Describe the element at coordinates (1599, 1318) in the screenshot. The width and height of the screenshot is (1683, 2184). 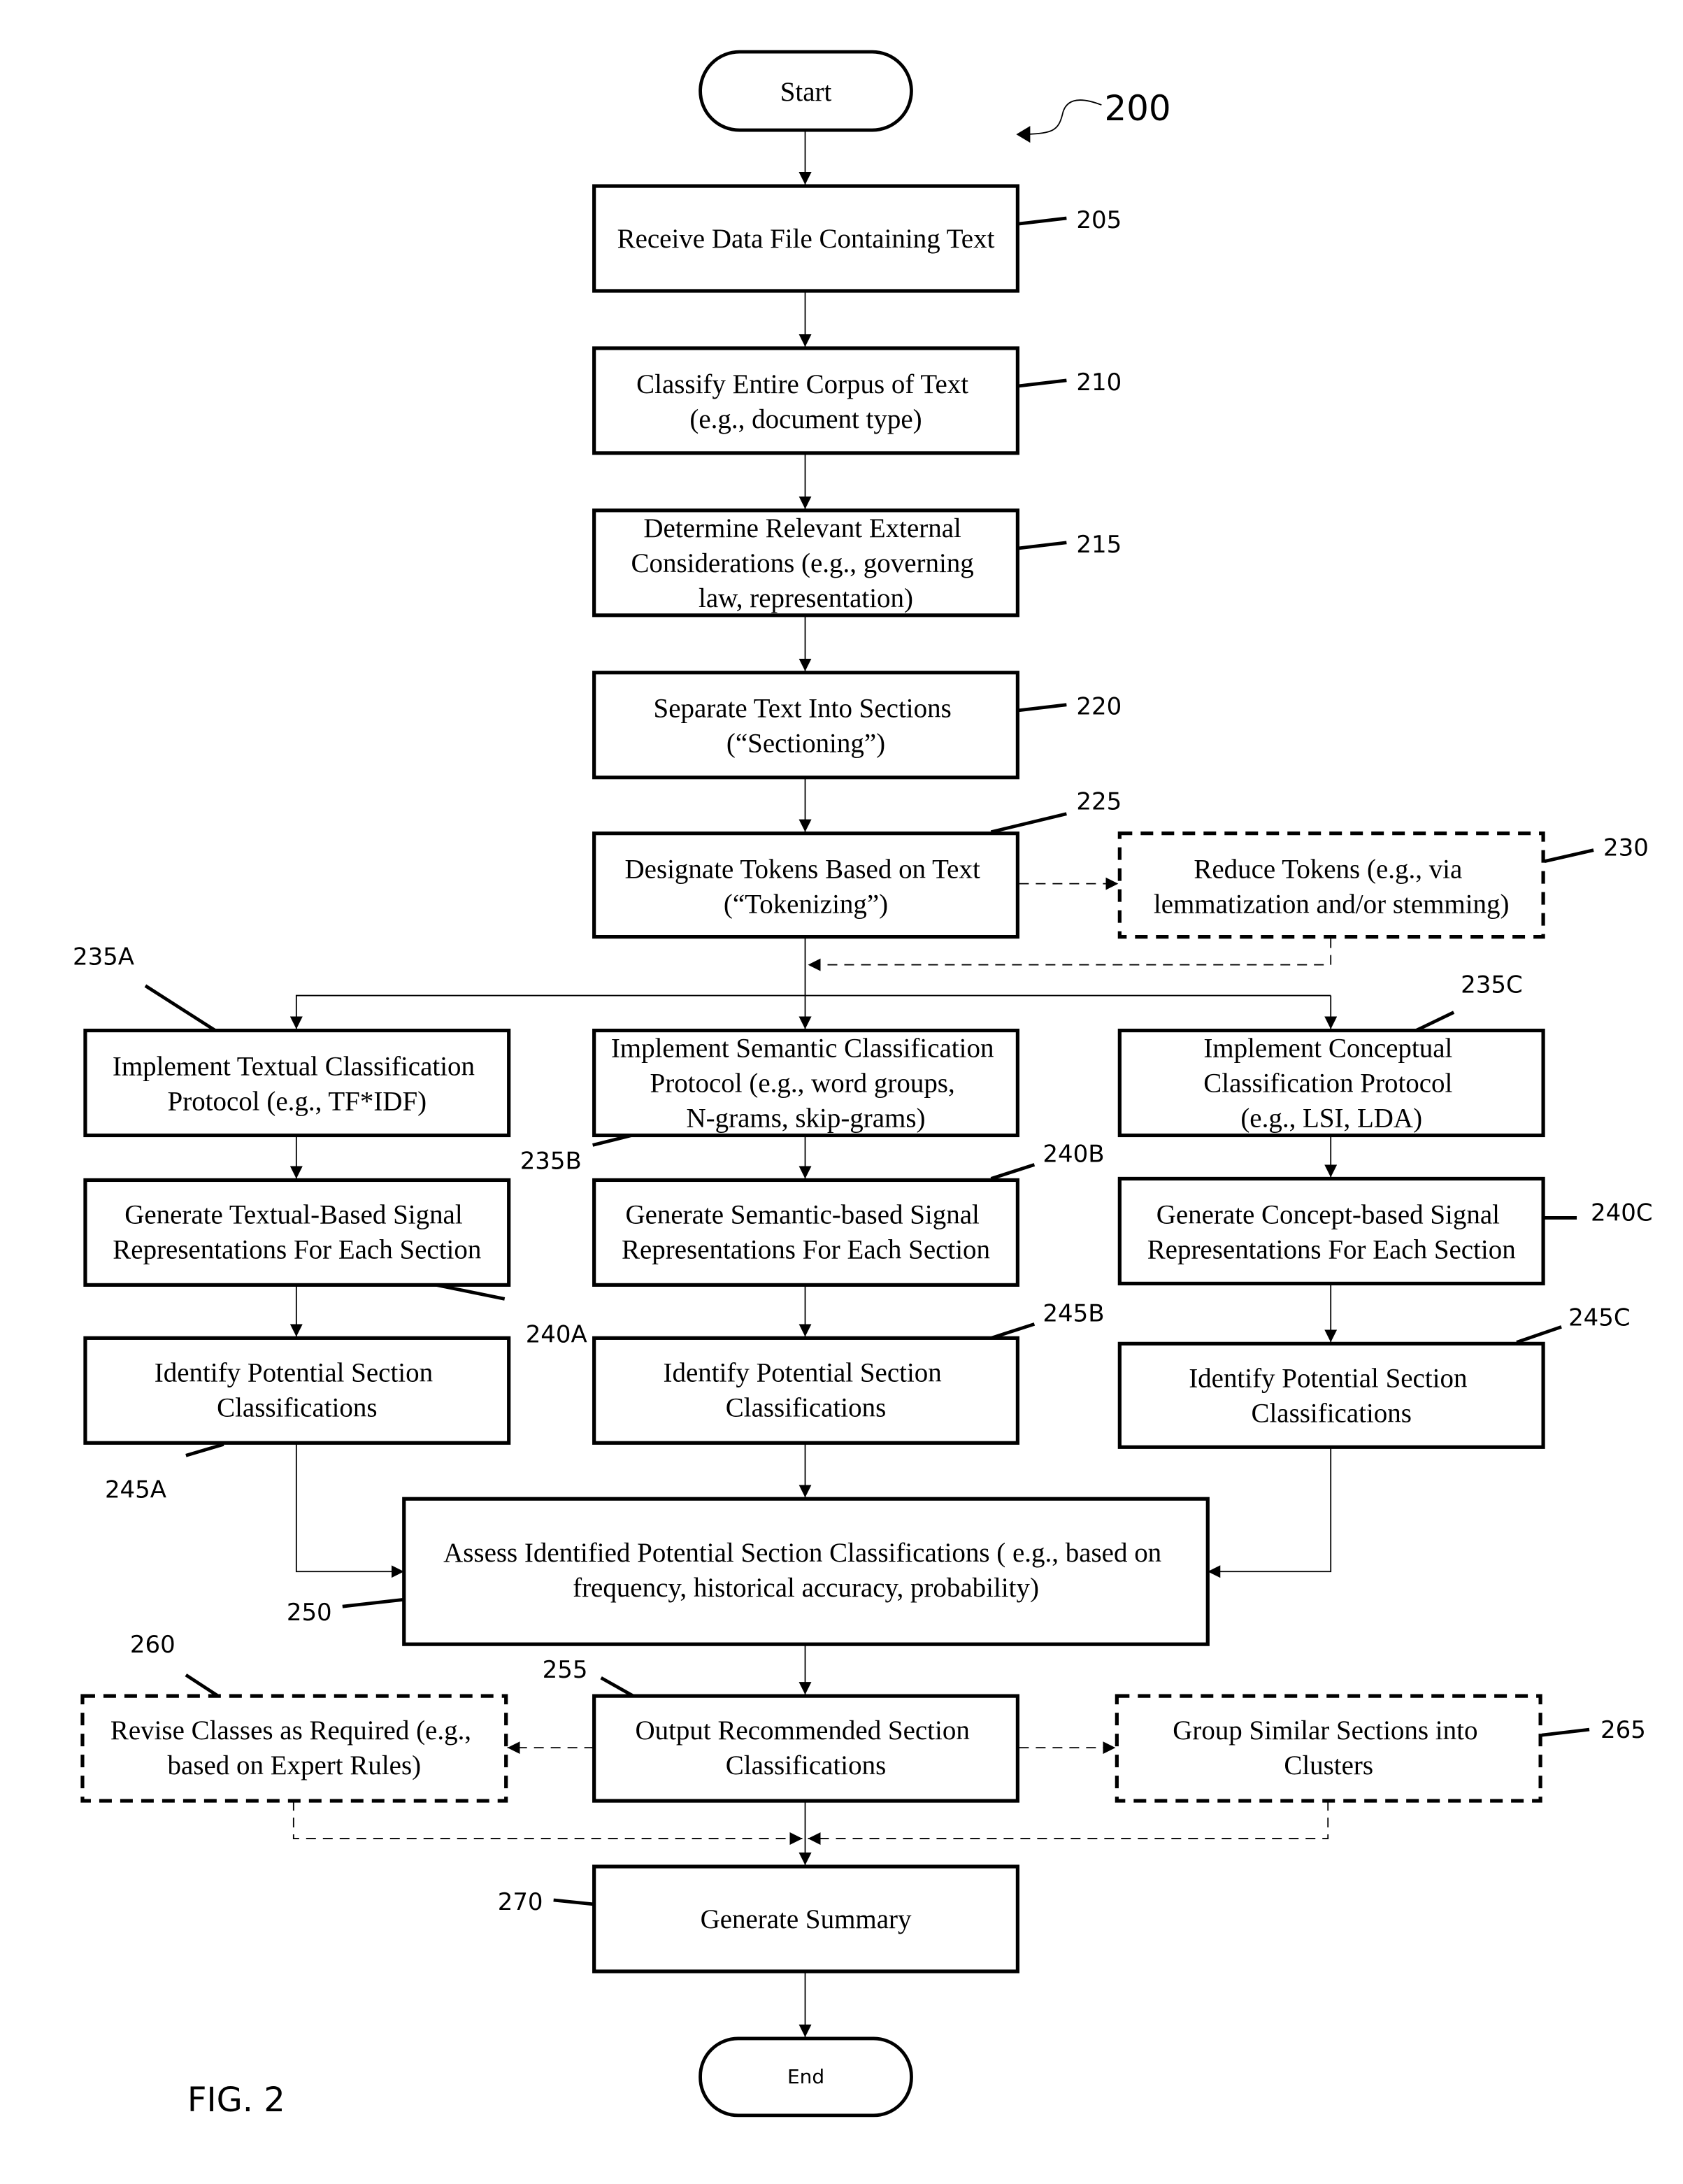
I see `ref-245C: 245C` at that location.